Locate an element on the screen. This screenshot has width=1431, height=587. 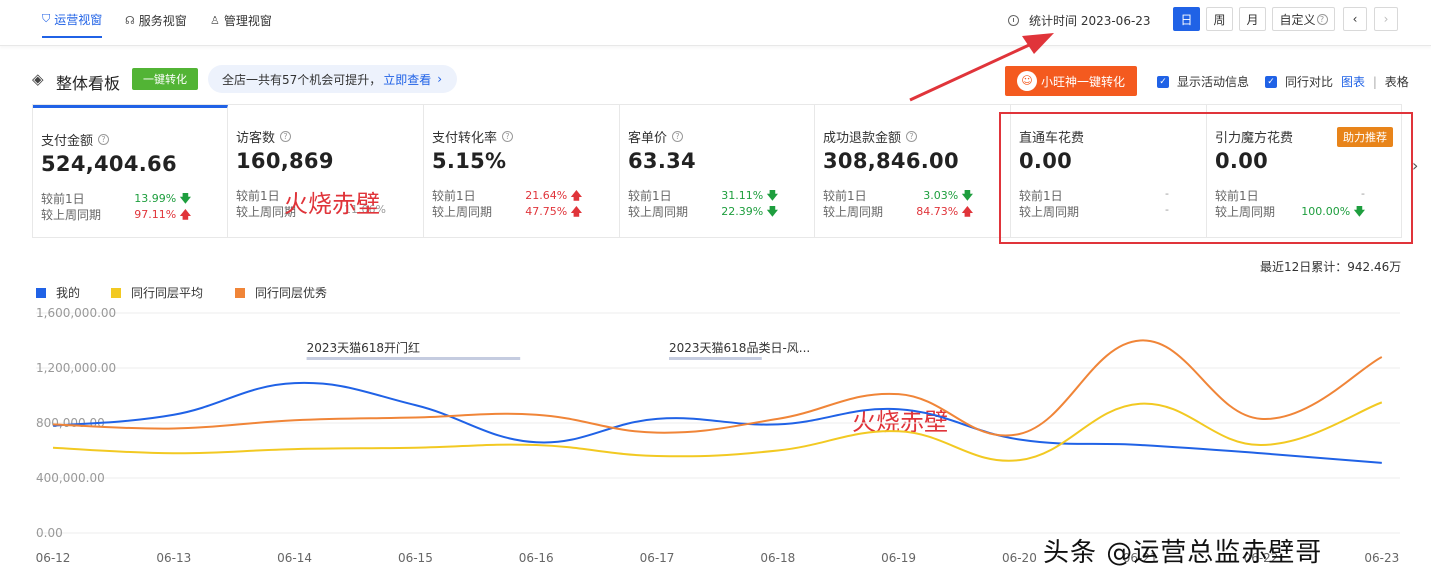
x-tick-label: 06-23 is located at coordinates (1381, 558).